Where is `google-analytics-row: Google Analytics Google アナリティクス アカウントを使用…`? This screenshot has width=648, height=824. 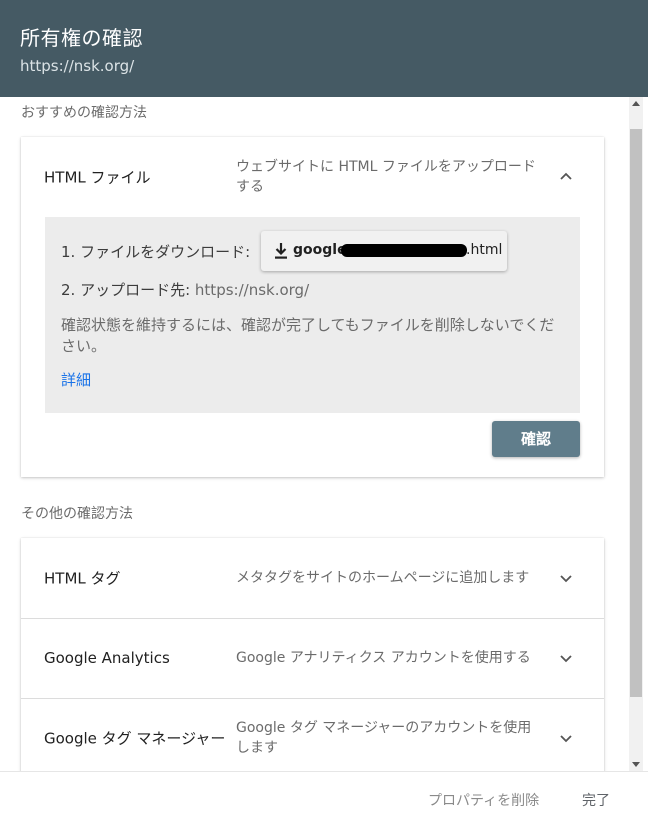 google-analytics-row: Google Analytics Google アナリティクス アカウントを使用… is located at coordinates (312, 658).